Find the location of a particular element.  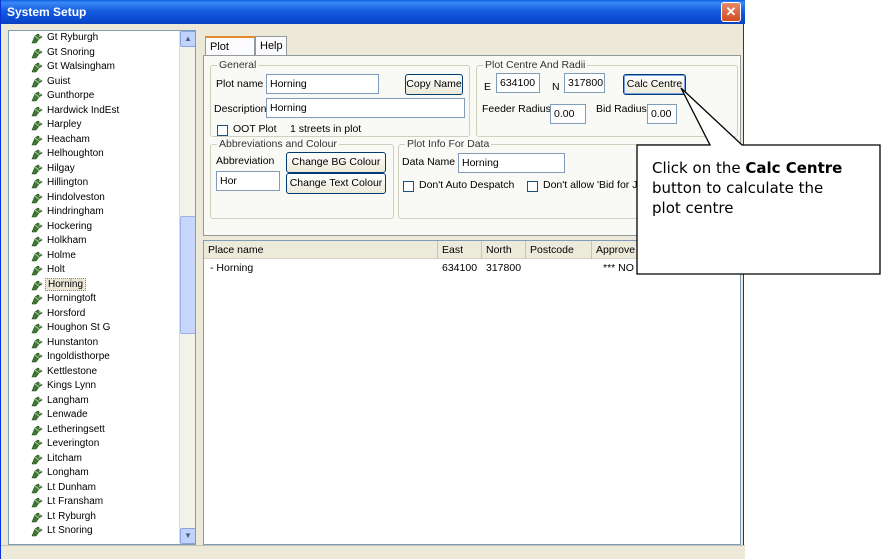

tree-item: Kings Lynn is located at coordinates (95, 386).